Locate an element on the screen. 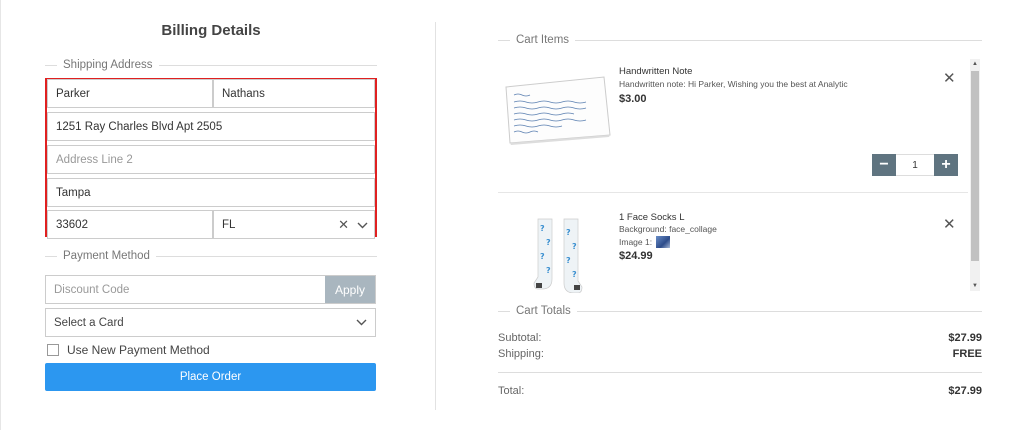 The width and height of the screenshot is (1024, 430). address-line-2-field: Address Line 2 is located at coordinates (211, 159).